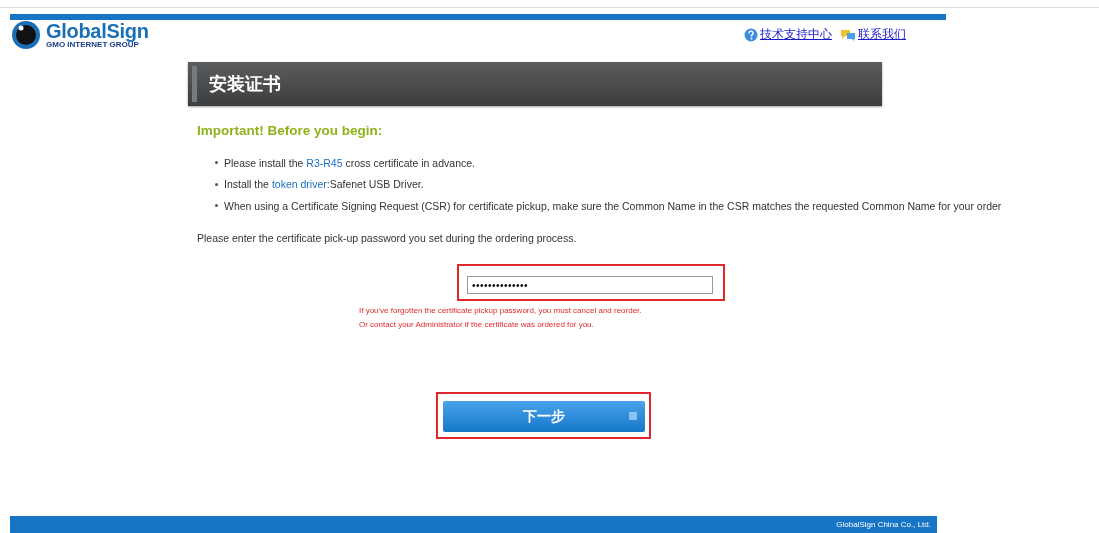  I want to click on instruction-text: Please enter the certificate pick-up password you set during the ordering process., so click(387, 237).